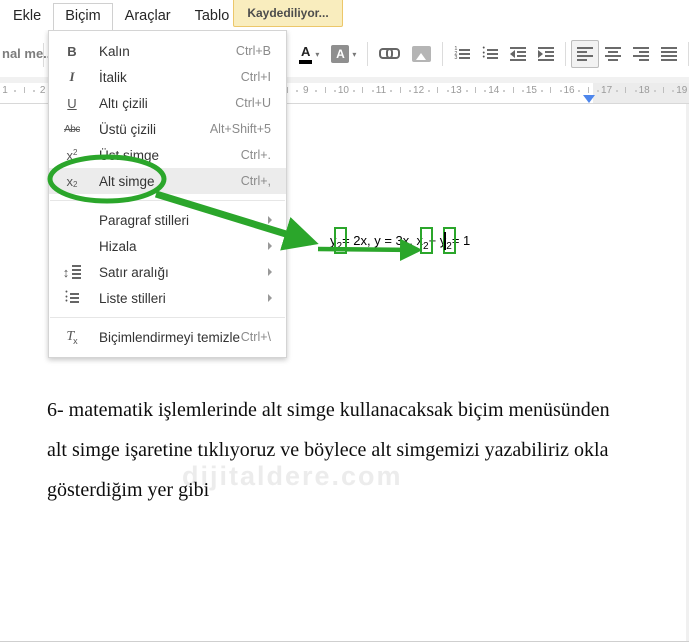 This screenshot has width=689, height=642. Describe the element at coordinates (167, 77) in the screenshot. I see `menu-item-i-talik: İtalikCtrl+I` at that location.